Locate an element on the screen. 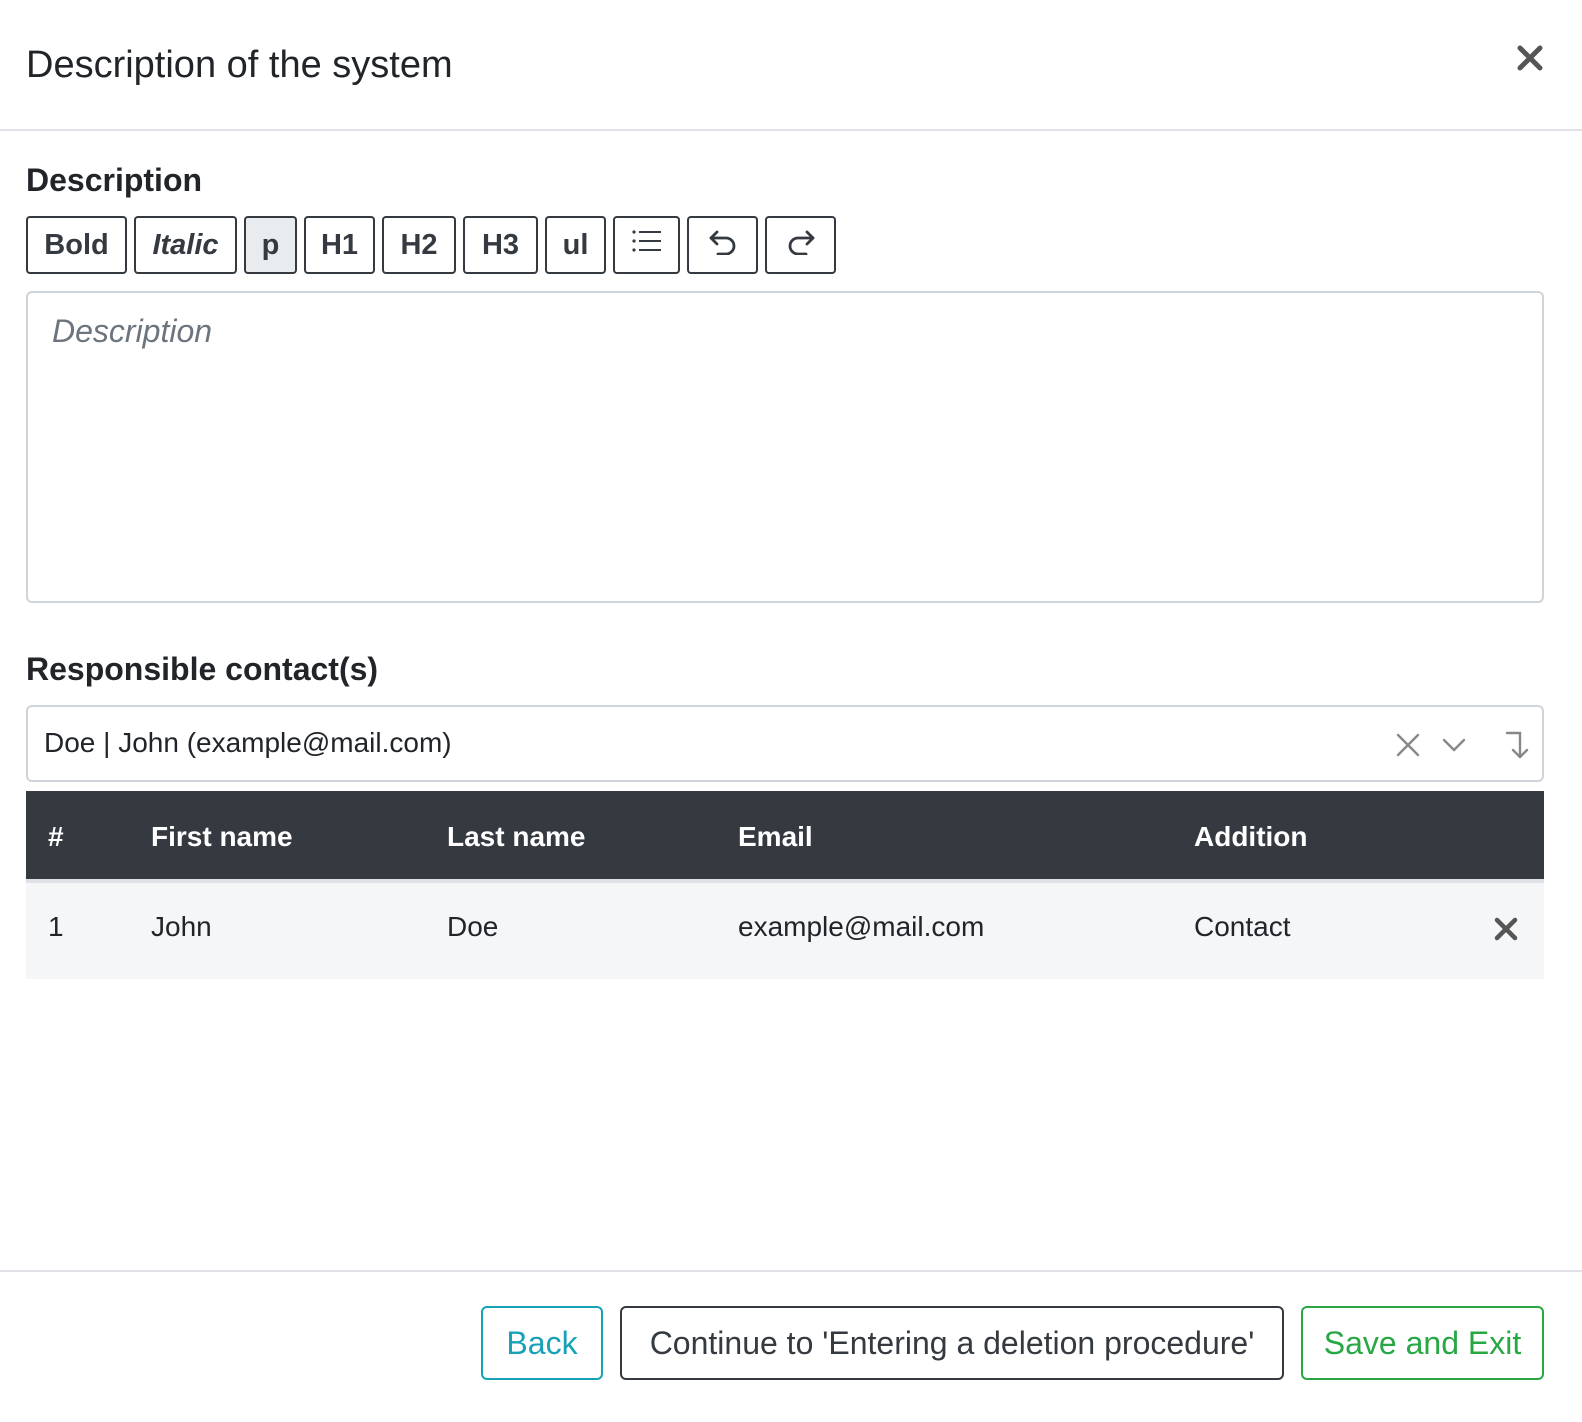 Image resolution: width=1582 pixels, height=1422 pixels. cell-last-name: Doe is located at coordinates (473, 926).